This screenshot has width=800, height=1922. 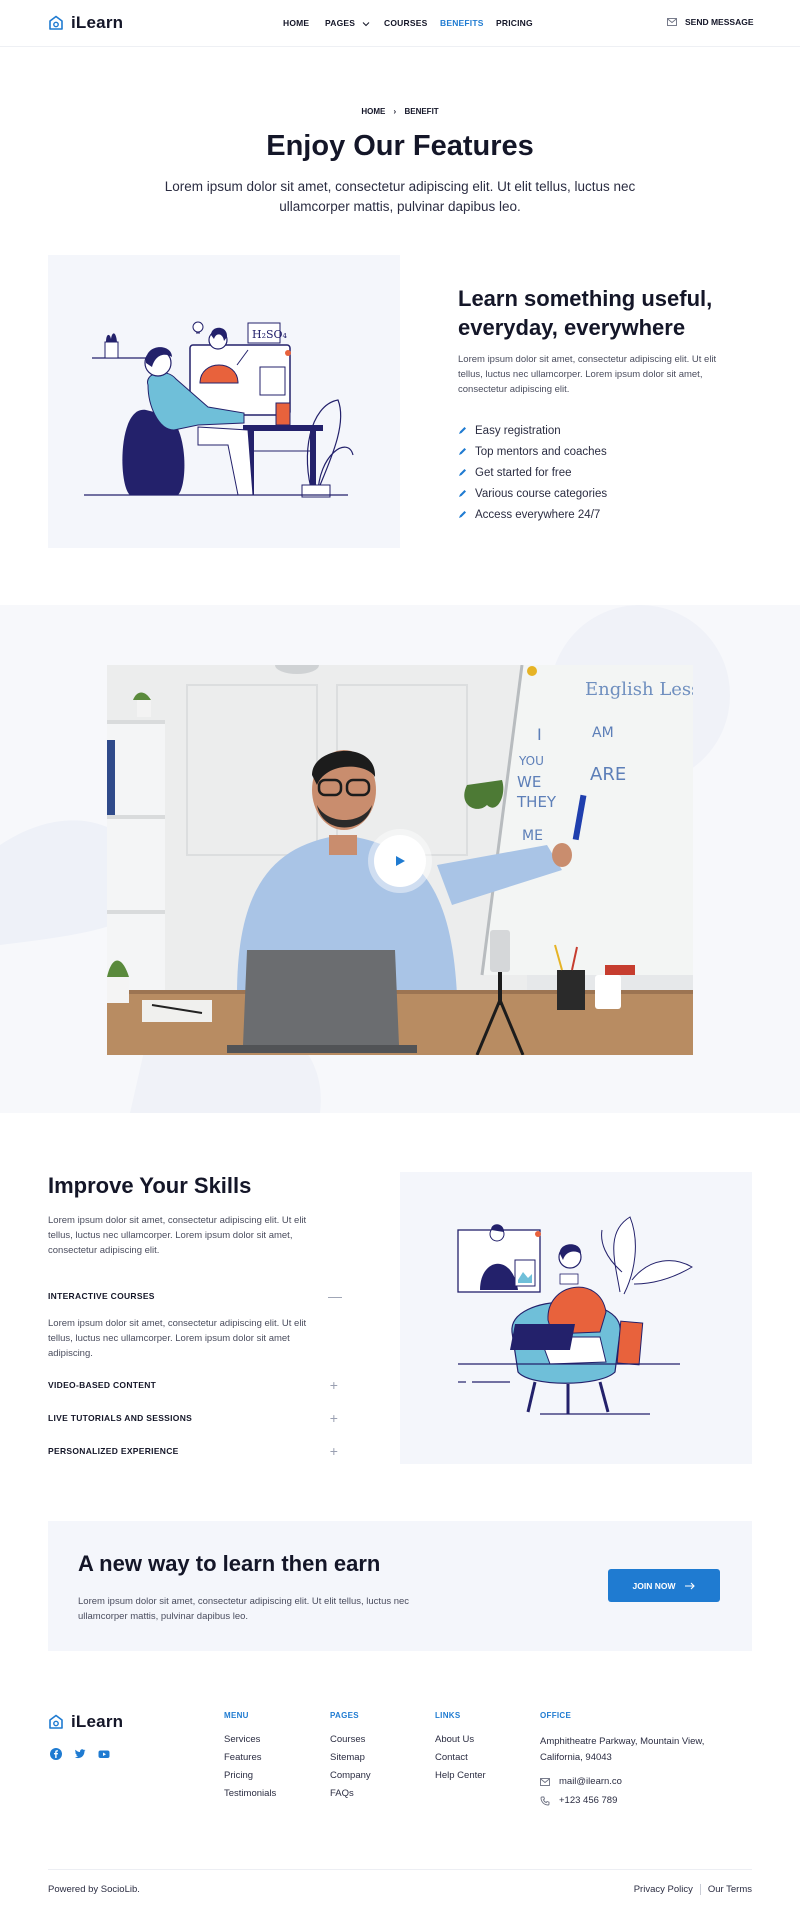 I want to click on nav-benefits: BENEFITS, so click(x=462, y=23).